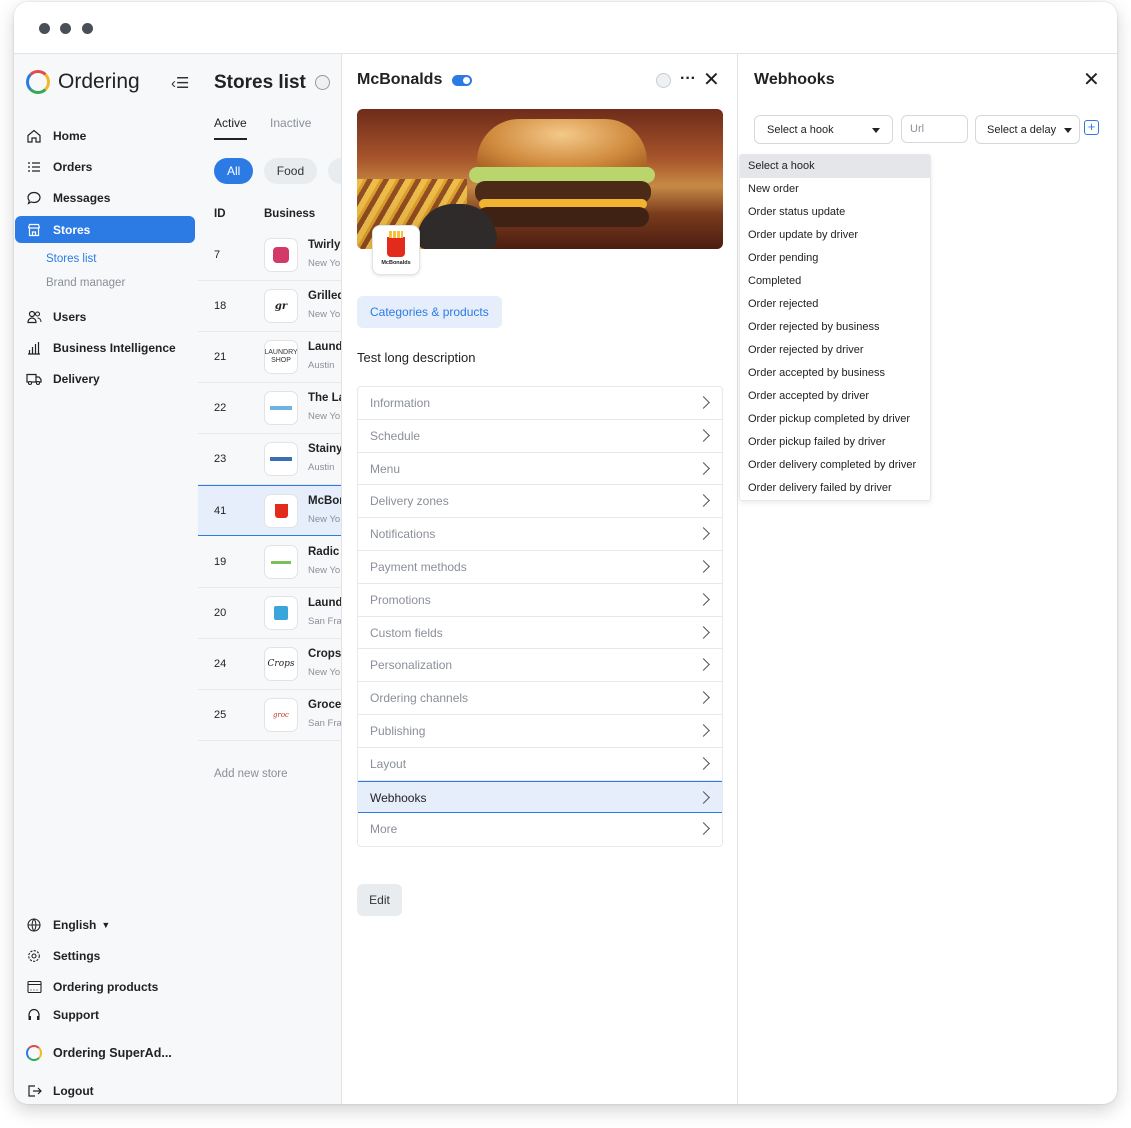 The width and height of the screenshot is (1131, 1128). Describe the element at coordinates (334, 171) in the screenshot. I see `filter-chip-g: G` at that location.